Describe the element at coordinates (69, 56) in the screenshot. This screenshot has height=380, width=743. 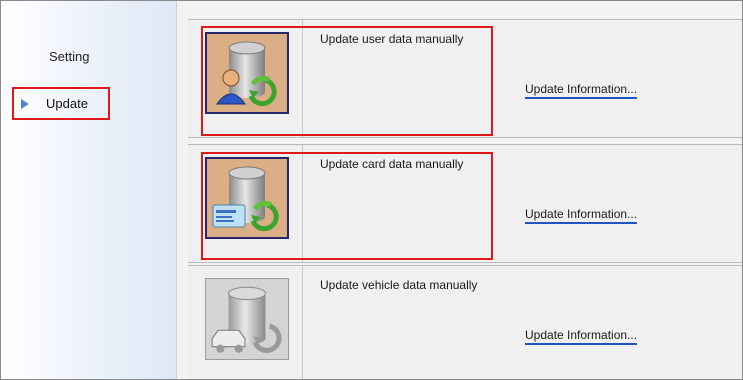
I see `sidebar-item-setting: Setting` at that location.